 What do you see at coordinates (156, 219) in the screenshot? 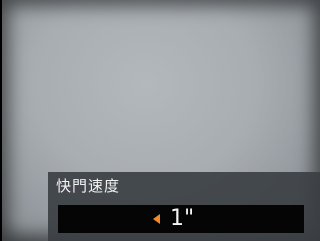
I see `arrow-left-icon` at bounding box center [156, 219].